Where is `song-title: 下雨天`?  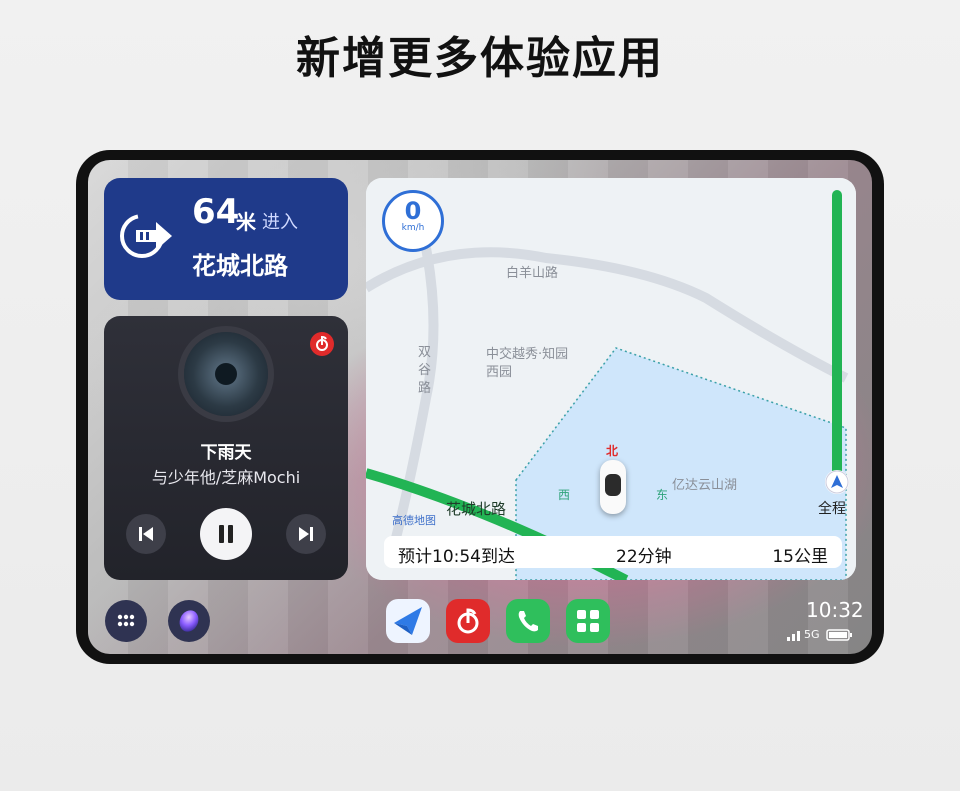 song-title: 下雨天 is located at coordinates (226, 453).